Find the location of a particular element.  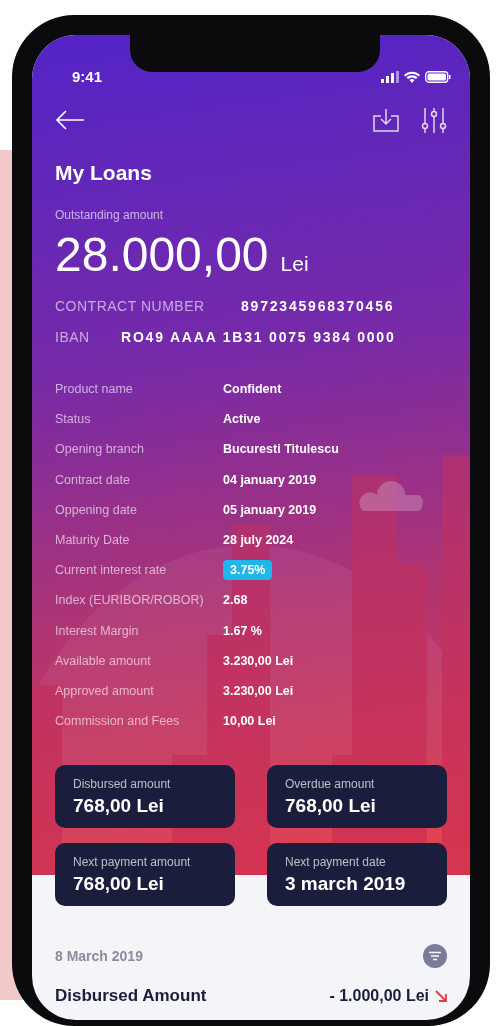

outstanding-amount: 28.000,00 is located at coordinates (162, 255).